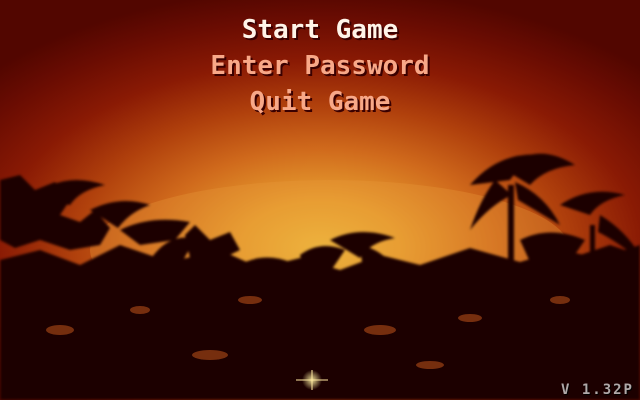 The image size is (640, 400). I want to click on start-game-menu-item: Start Game, so click(320, 30).